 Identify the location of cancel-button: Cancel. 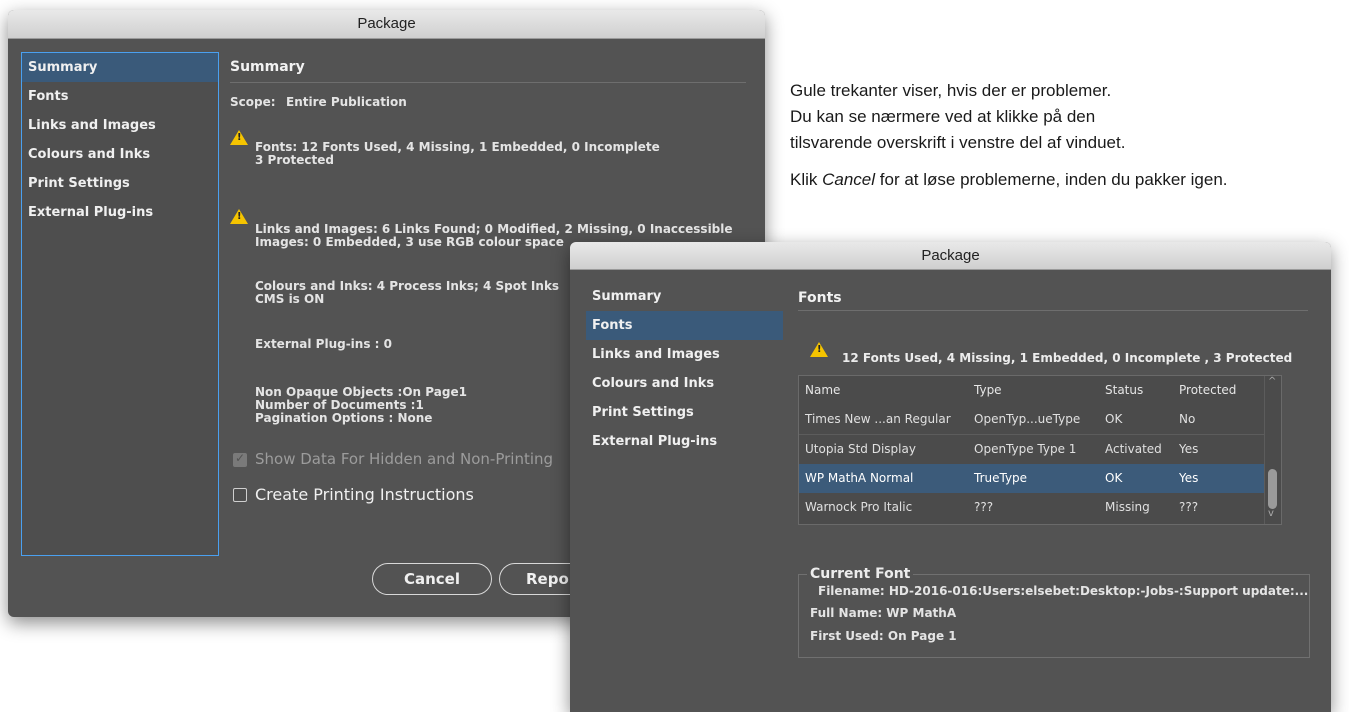
(432, 579).